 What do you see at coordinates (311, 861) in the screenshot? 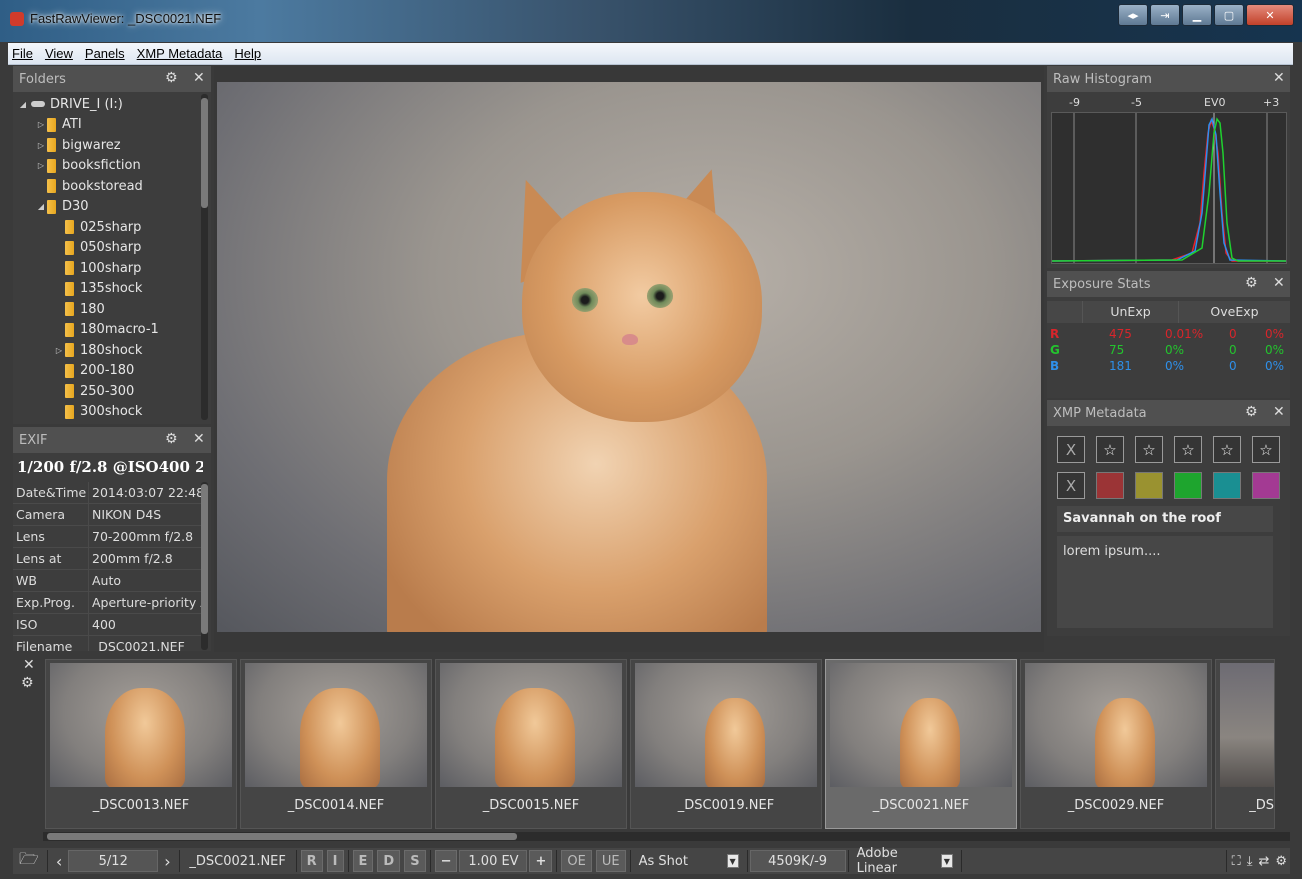
I see `toggle-r-button: R` at bounding box center [311, 861].